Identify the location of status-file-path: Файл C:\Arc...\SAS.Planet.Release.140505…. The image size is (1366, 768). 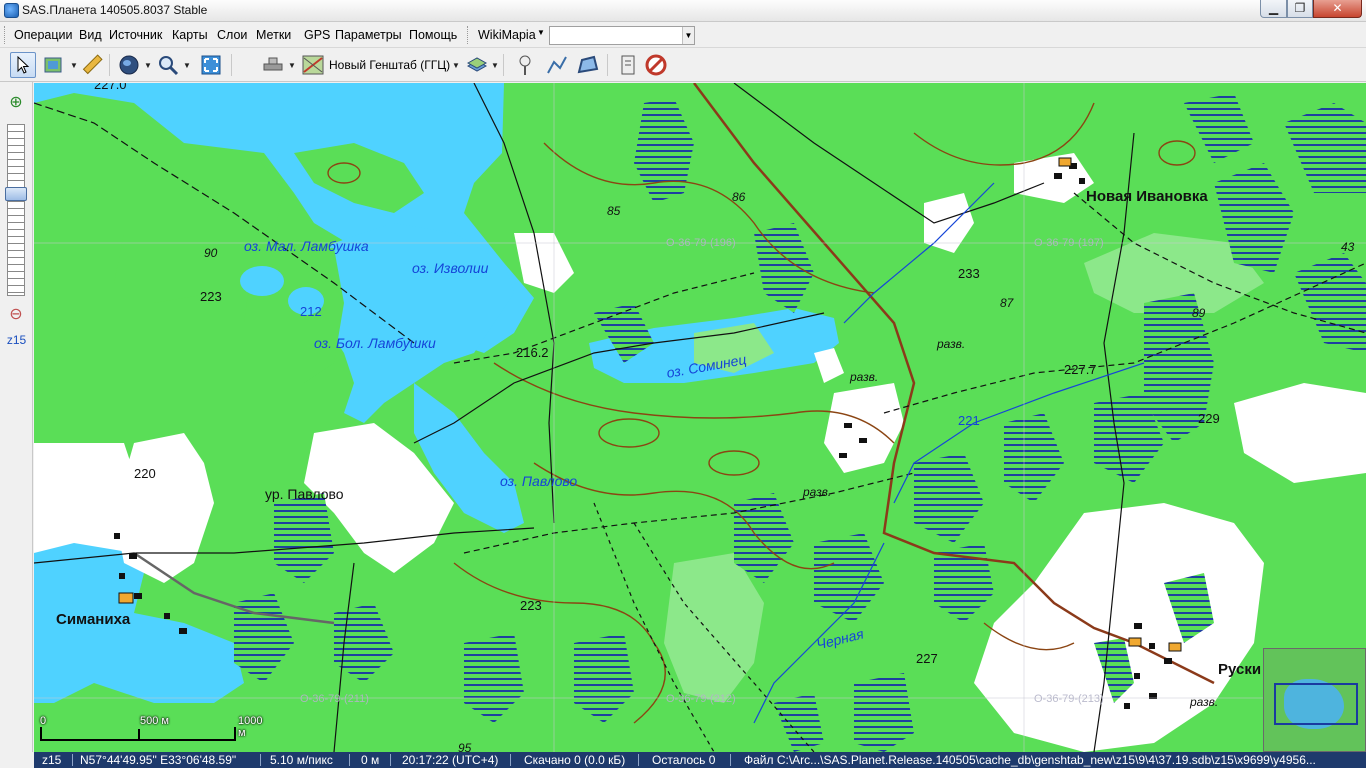
(1030, 760).